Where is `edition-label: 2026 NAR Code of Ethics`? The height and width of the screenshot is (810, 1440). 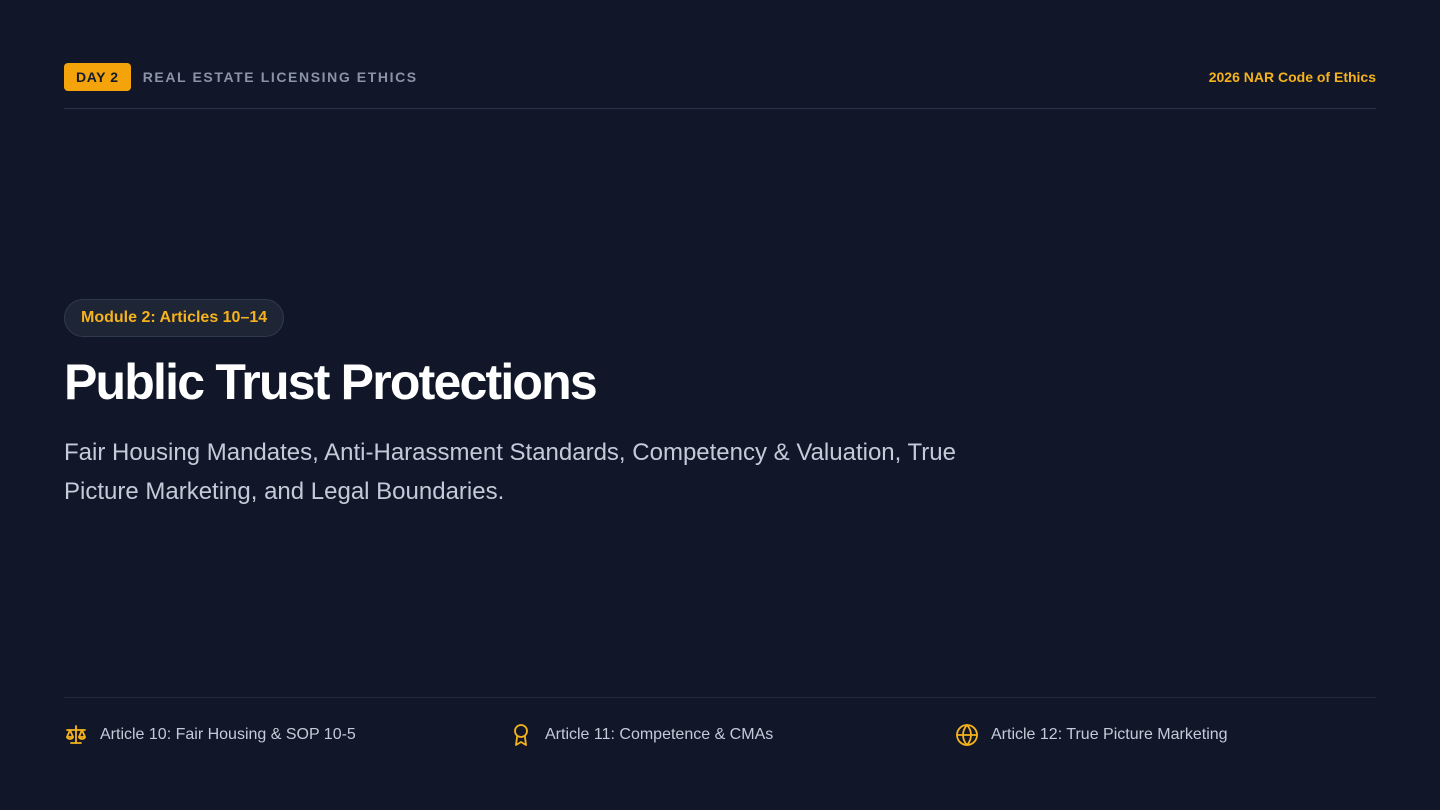 edition-label: 2026 NAR Code of Ethics is located at coordinates (1292, 77).